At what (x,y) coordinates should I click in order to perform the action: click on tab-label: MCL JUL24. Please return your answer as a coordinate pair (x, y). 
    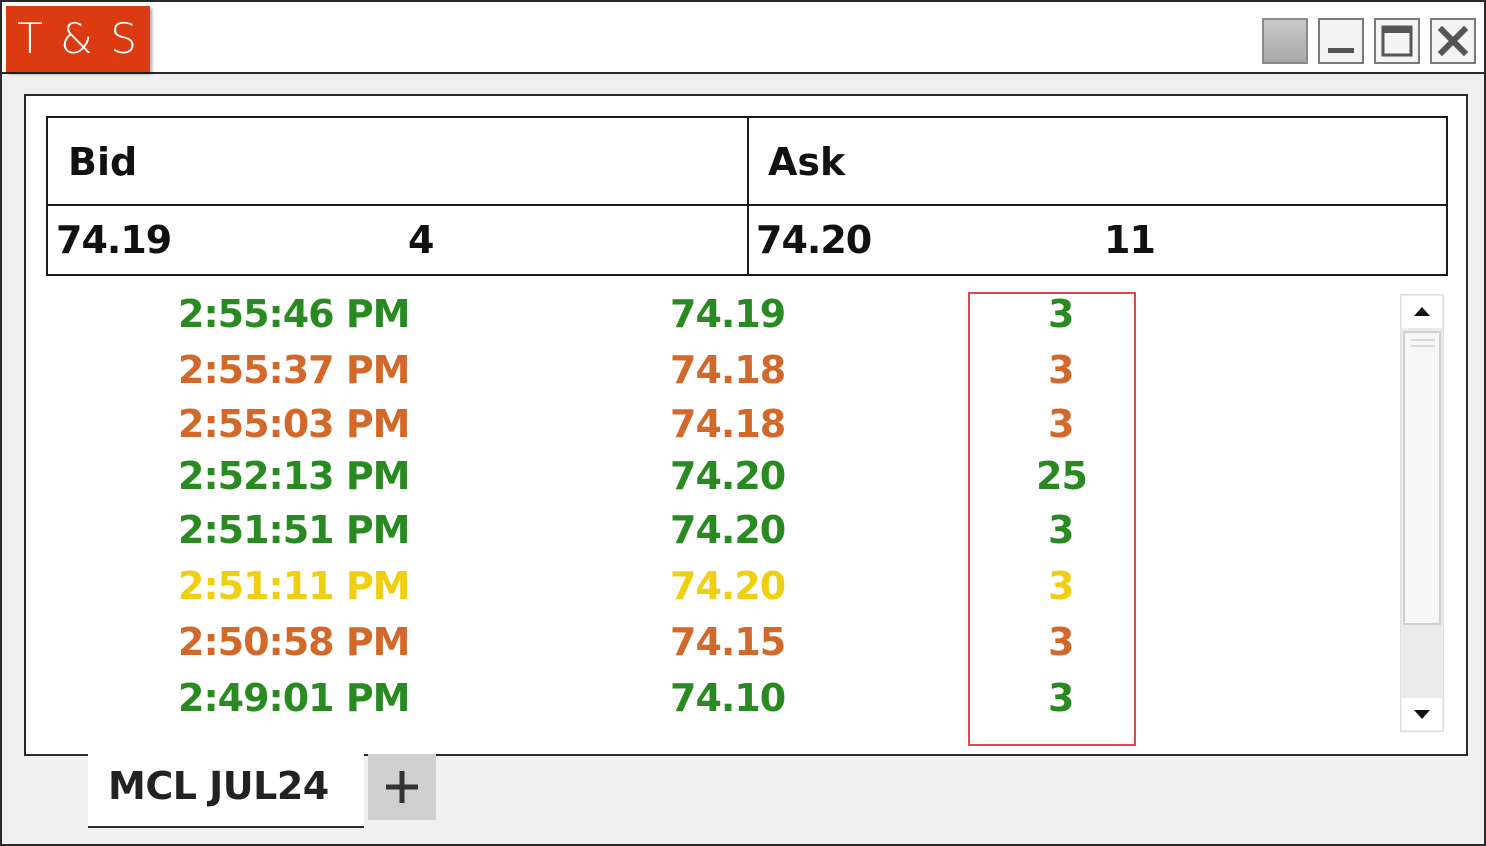
    Looking at the image, I should click on (218, 786).